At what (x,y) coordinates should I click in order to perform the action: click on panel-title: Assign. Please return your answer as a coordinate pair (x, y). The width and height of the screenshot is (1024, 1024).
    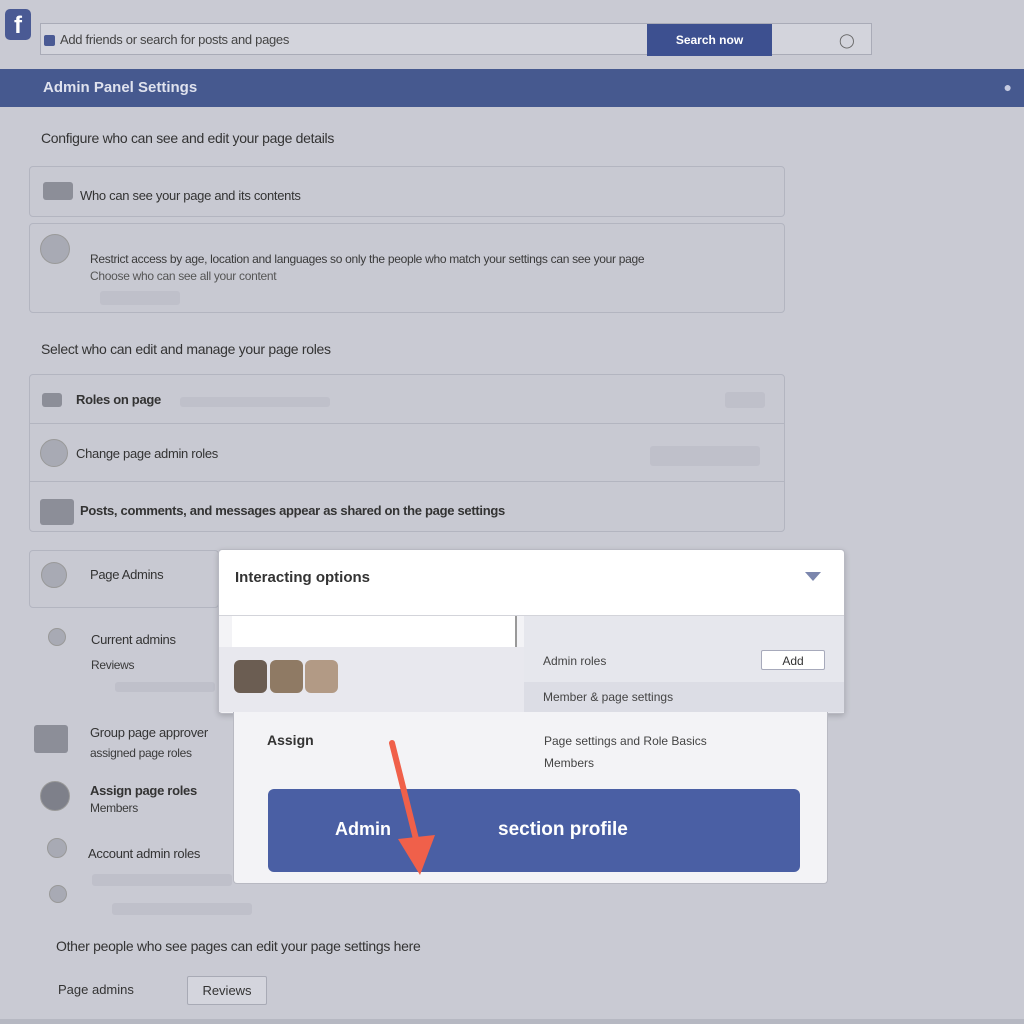
    Looking at the image, I should click on (290, 740).